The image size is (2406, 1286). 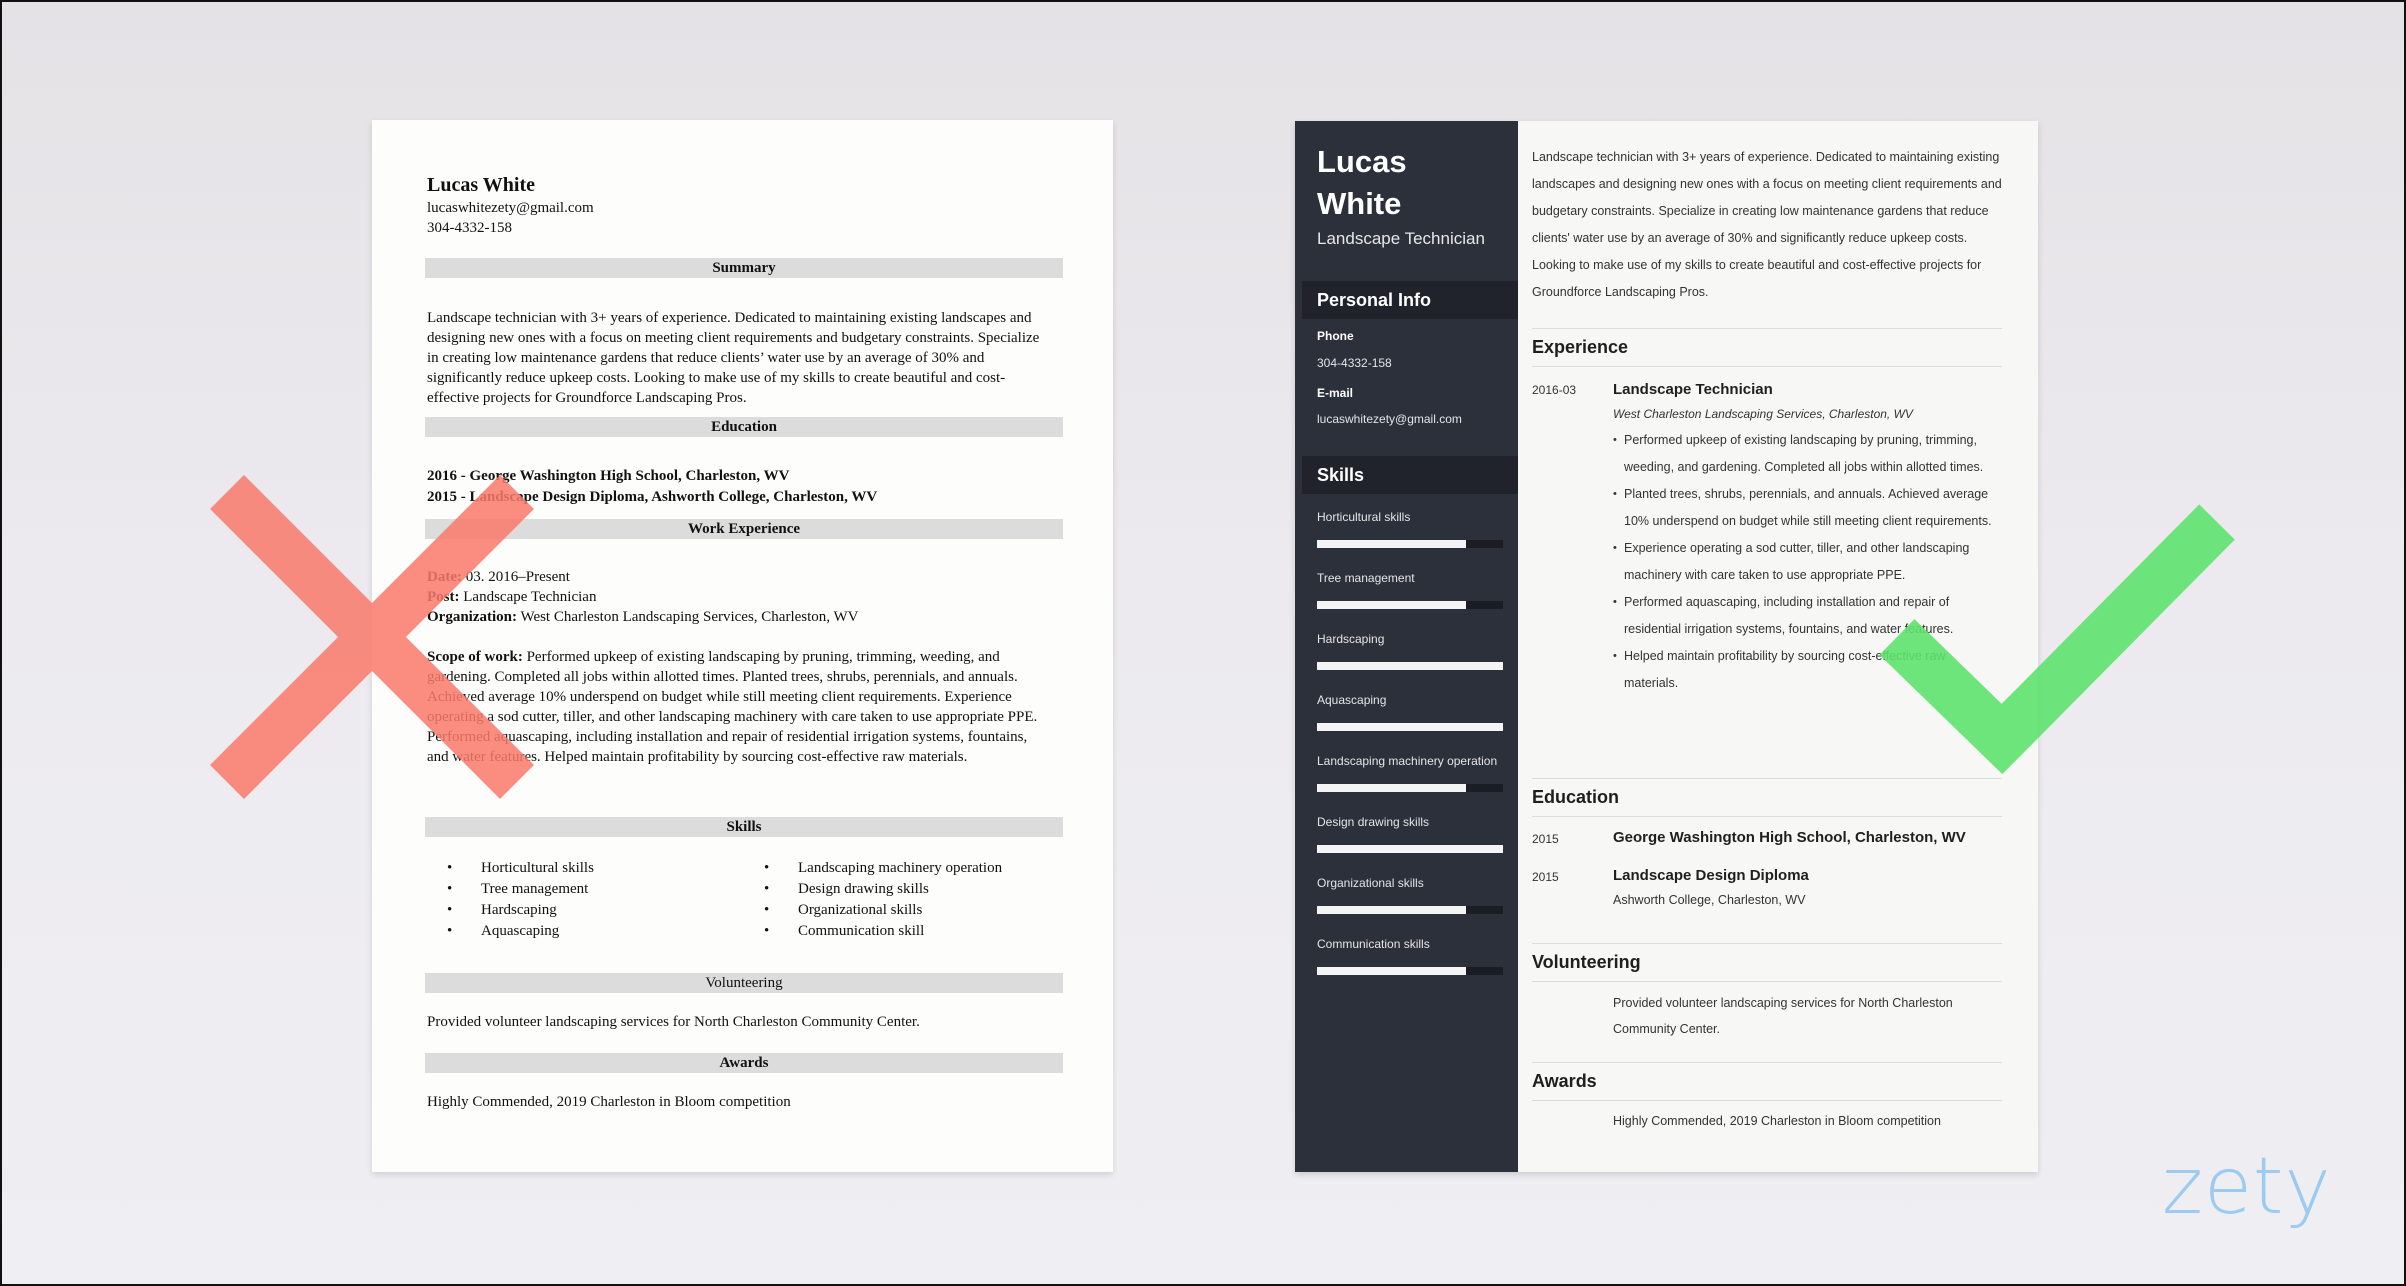 I want to click on last-name: White, so click(x=1359, y=203).